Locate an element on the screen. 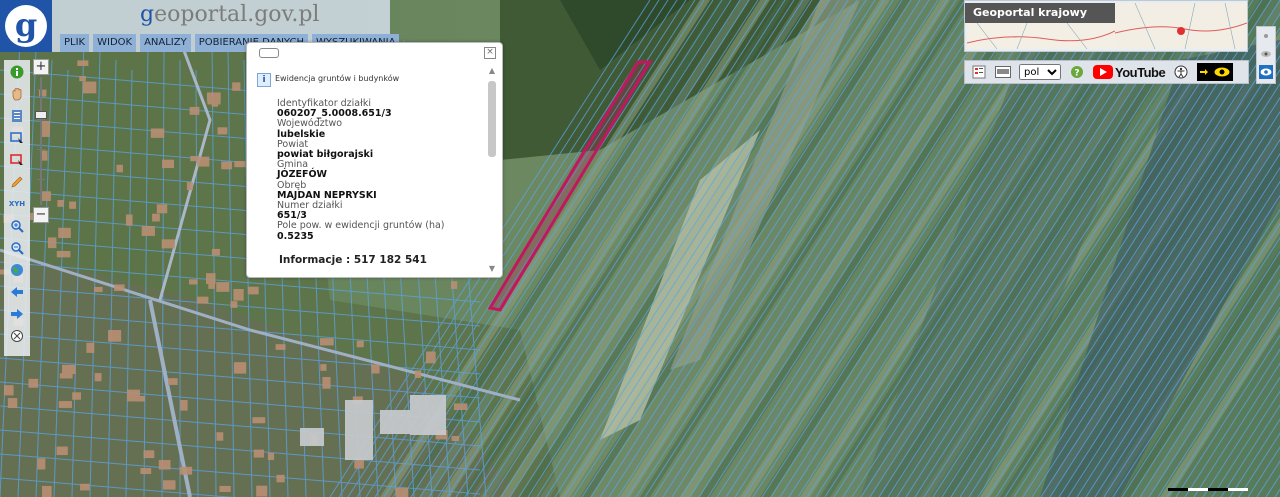 The image size is (1280, 497). forward-arrow-icon is located at coordinates (17, 314).